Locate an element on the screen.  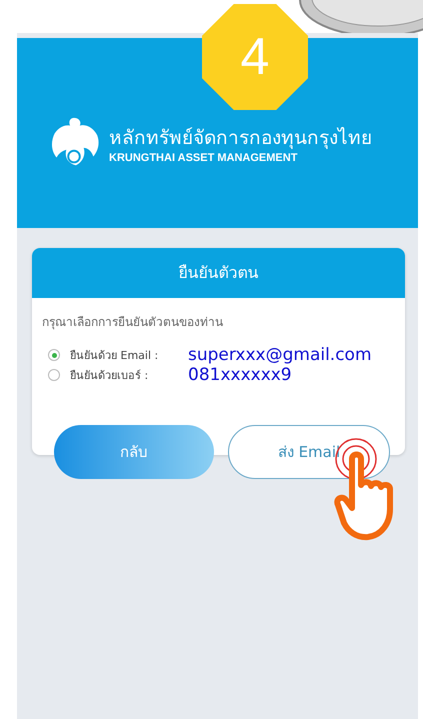
option-value: 081xxxxxx9 is located at coordinates (240, 375).